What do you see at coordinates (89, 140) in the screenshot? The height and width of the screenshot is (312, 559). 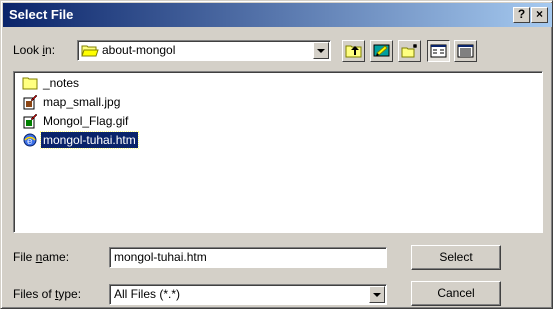 I see `file-name: mongol-tuhai.htm` at bounding box center [89, 140].